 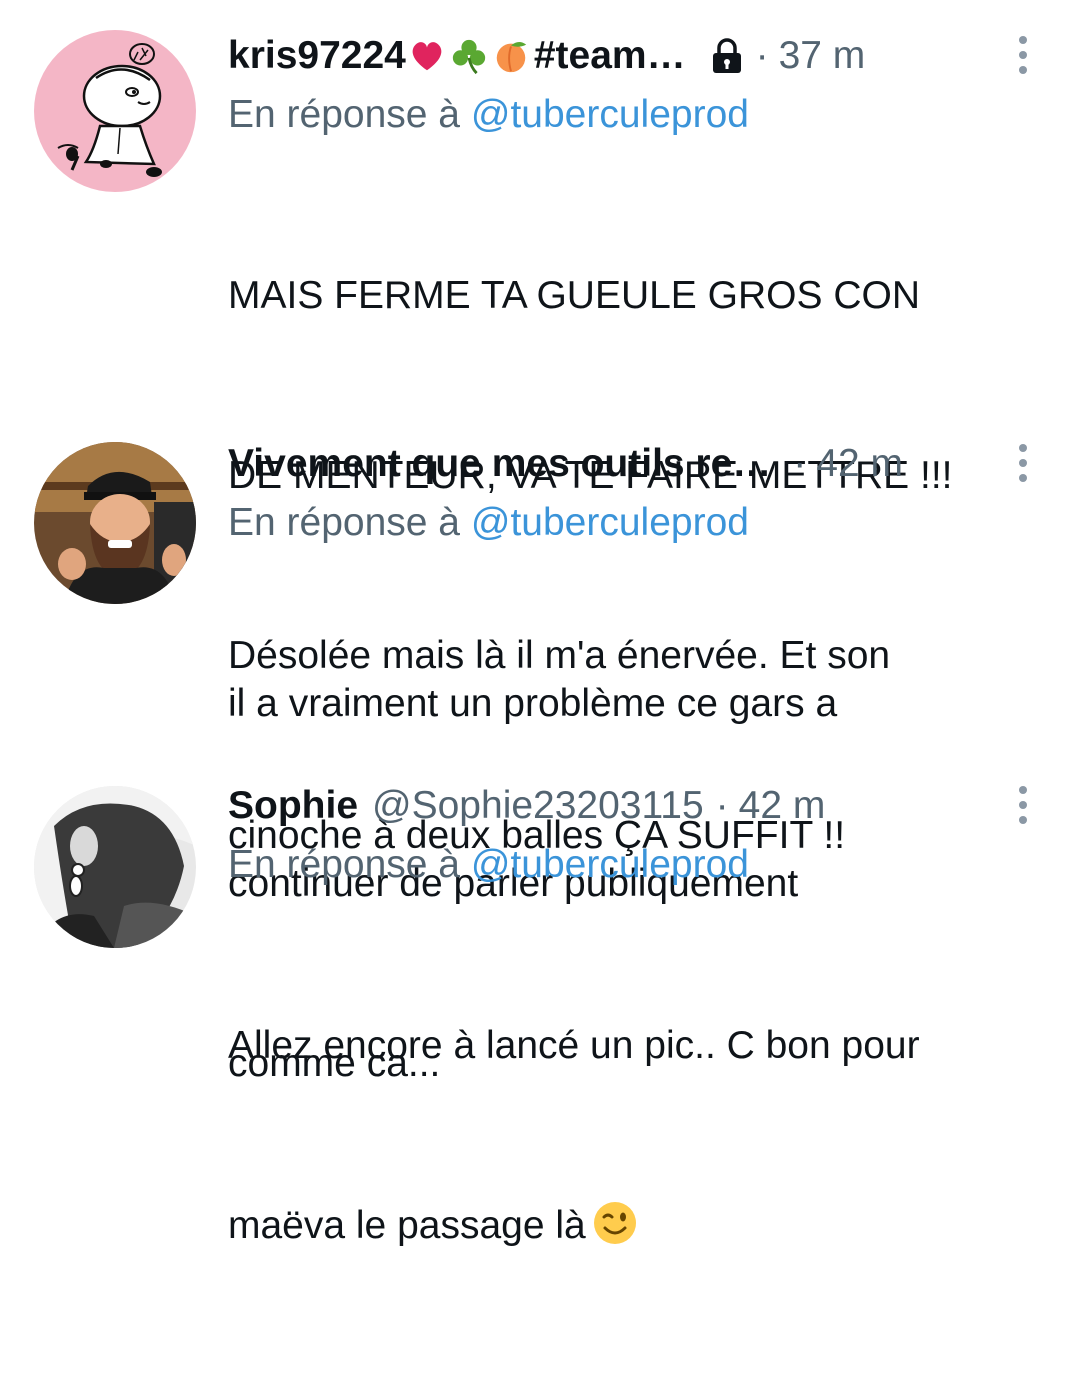 I want to click on cartoon-girl-avatar, so click(x=115, y=111).